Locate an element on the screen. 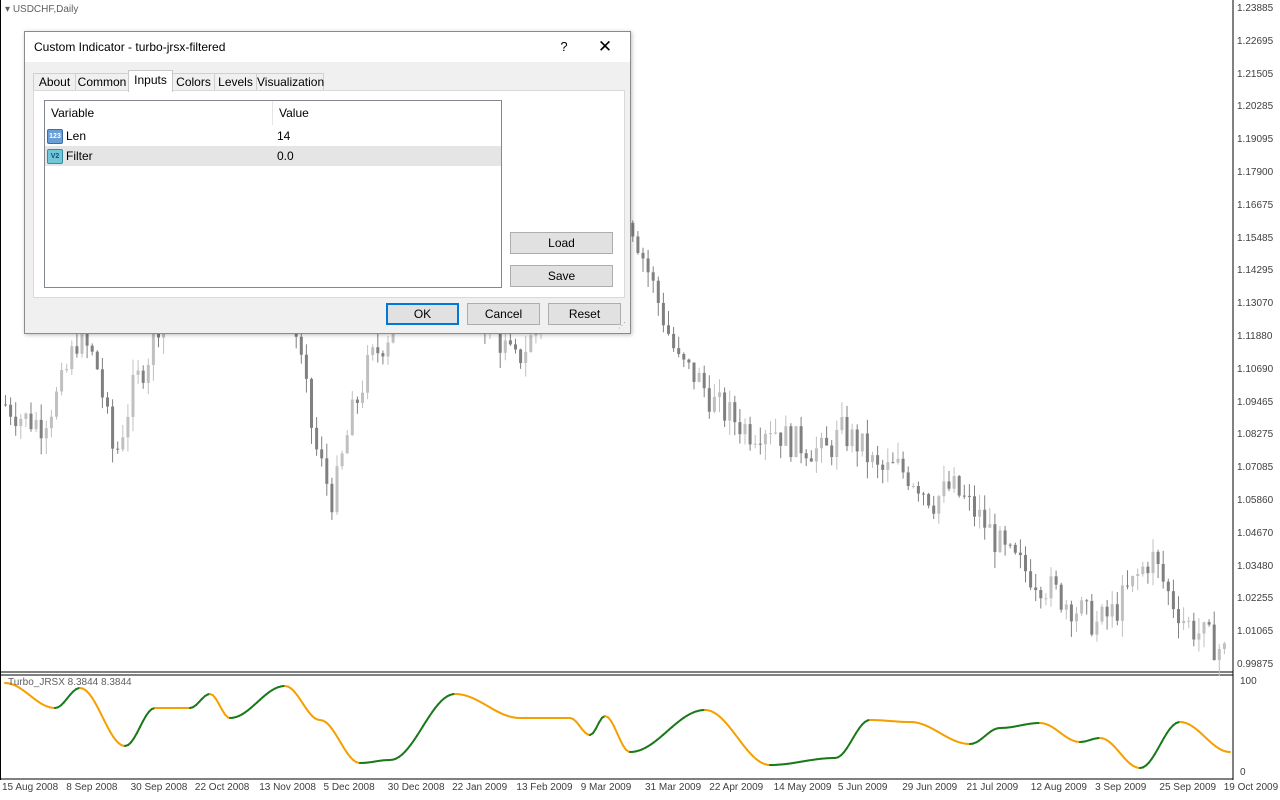  oscillator-segment is located at coordinates (618, 736).